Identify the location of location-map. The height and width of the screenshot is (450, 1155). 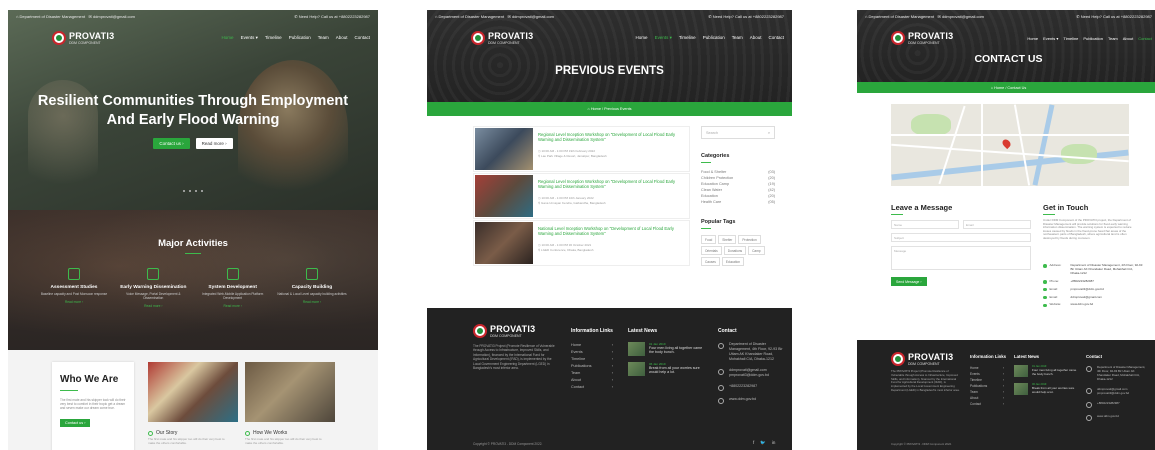
(1010, 145).